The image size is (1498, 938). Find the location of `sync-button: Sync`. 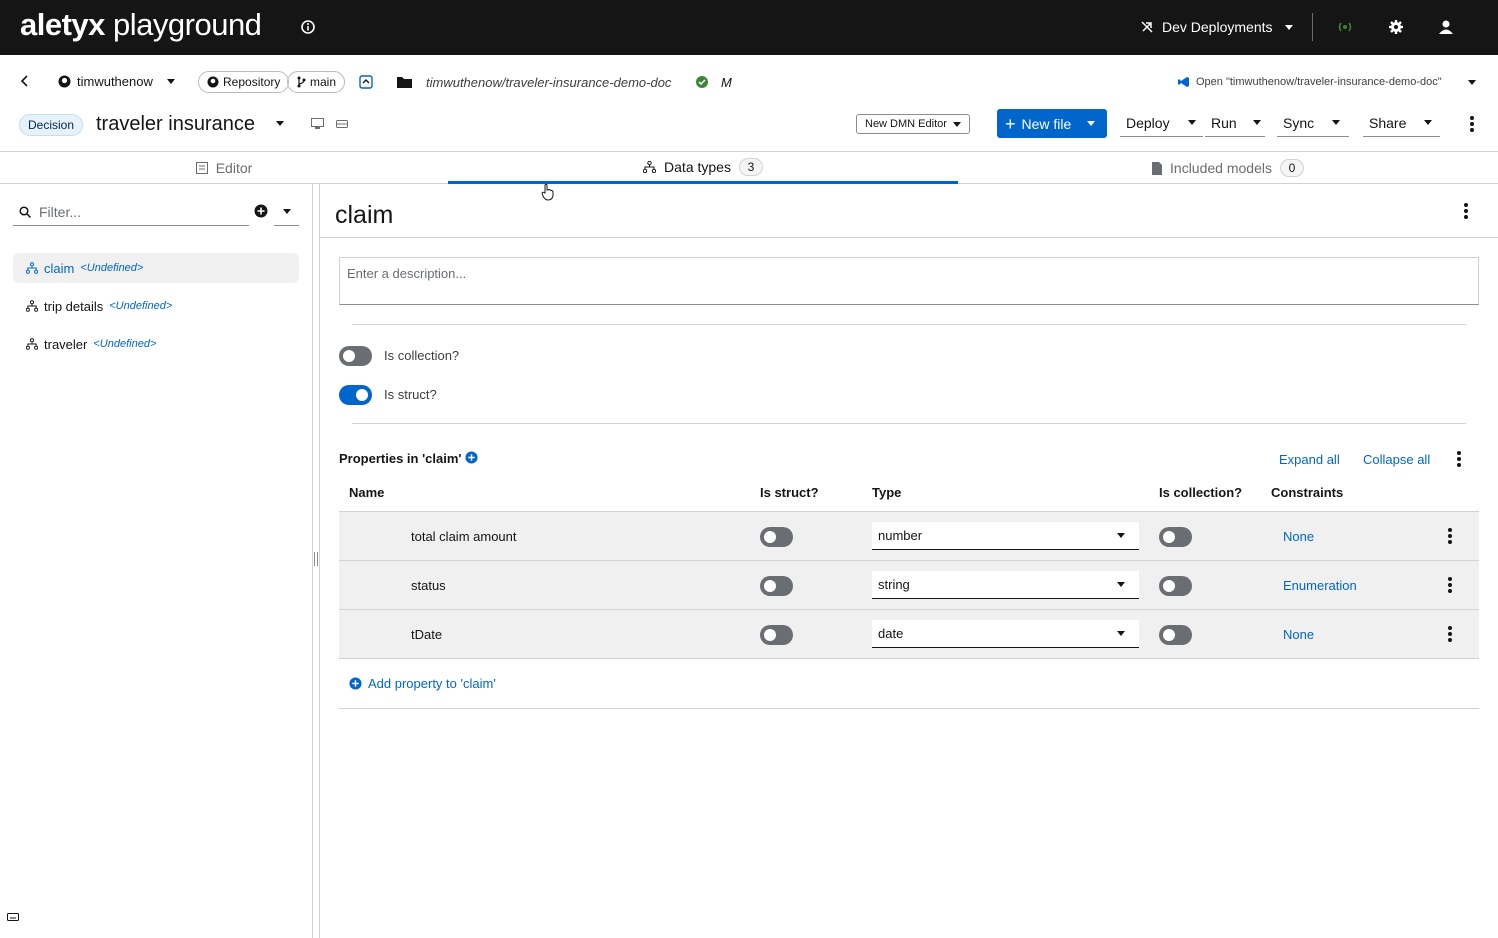

sync-button: Sync is located at coordinates (1313, 123).